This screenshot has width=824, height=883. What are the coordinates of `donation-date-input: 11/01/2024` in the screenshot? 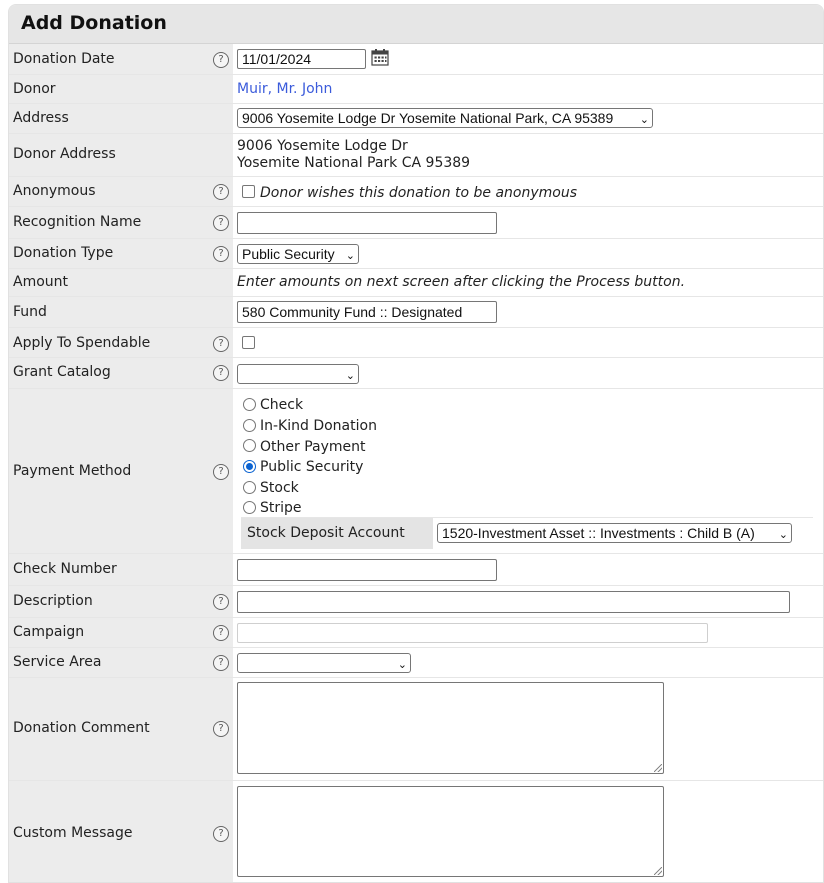 It's located at (301, 59).